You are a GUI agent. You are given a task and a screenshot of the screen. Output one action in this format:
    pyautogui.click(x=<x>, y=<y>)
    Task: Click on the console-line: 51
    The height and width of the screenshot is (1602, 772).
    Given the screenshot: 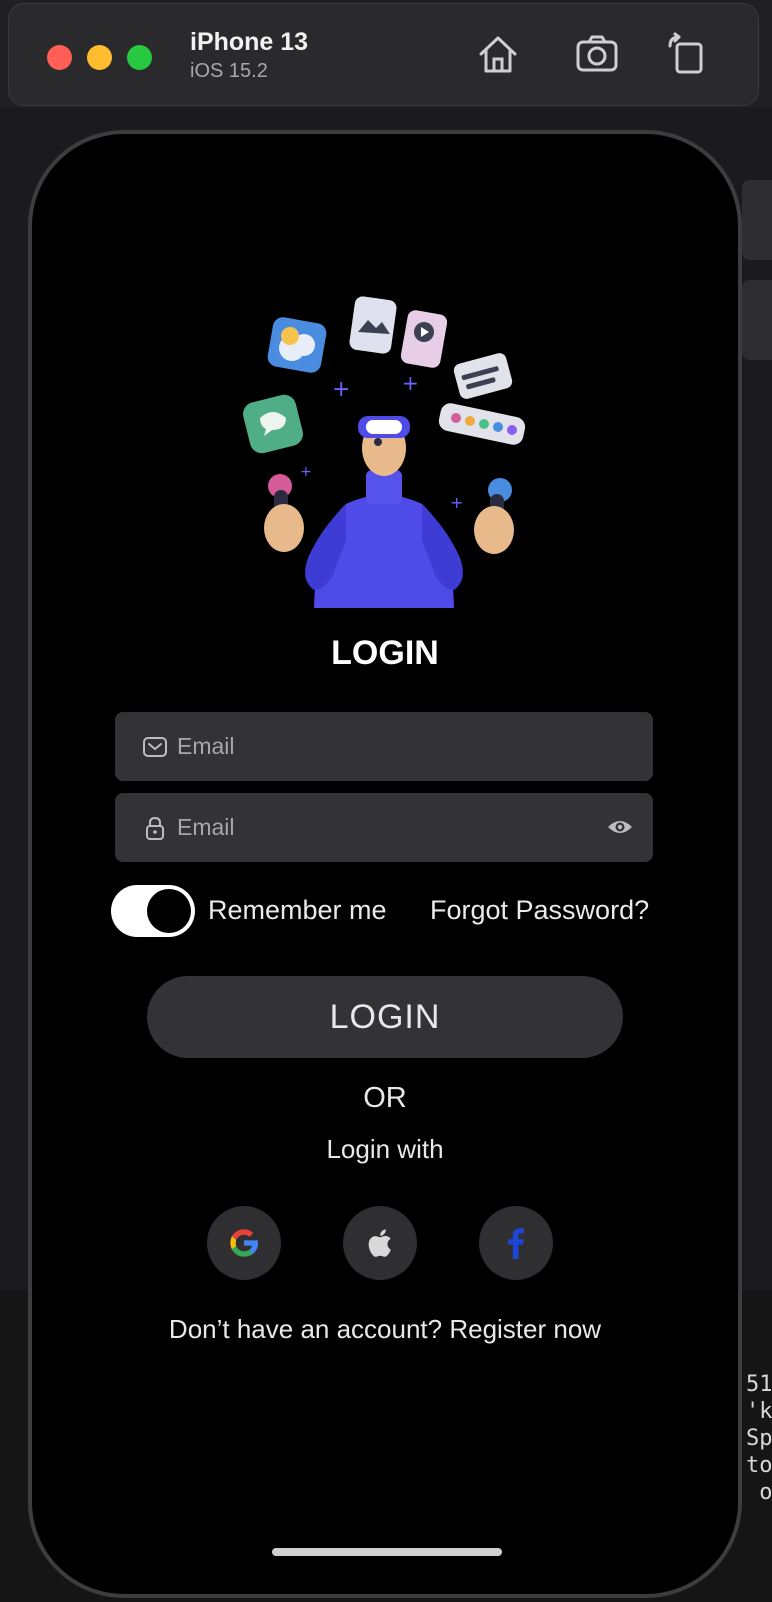 What is the action you would take?
    pyautogui.click(x=759, y=1384)
    